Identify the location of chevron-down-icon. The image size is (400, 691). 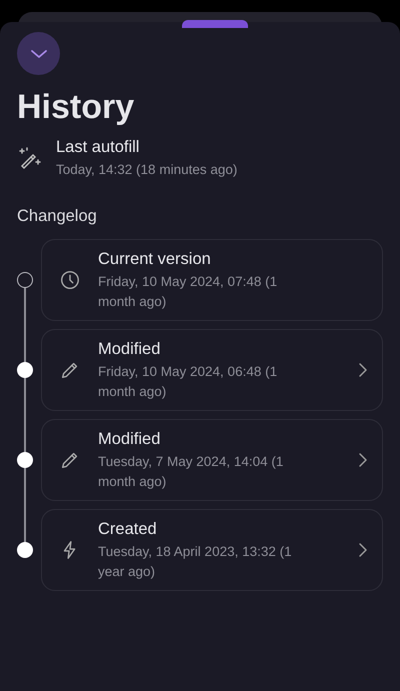
(39, 53).